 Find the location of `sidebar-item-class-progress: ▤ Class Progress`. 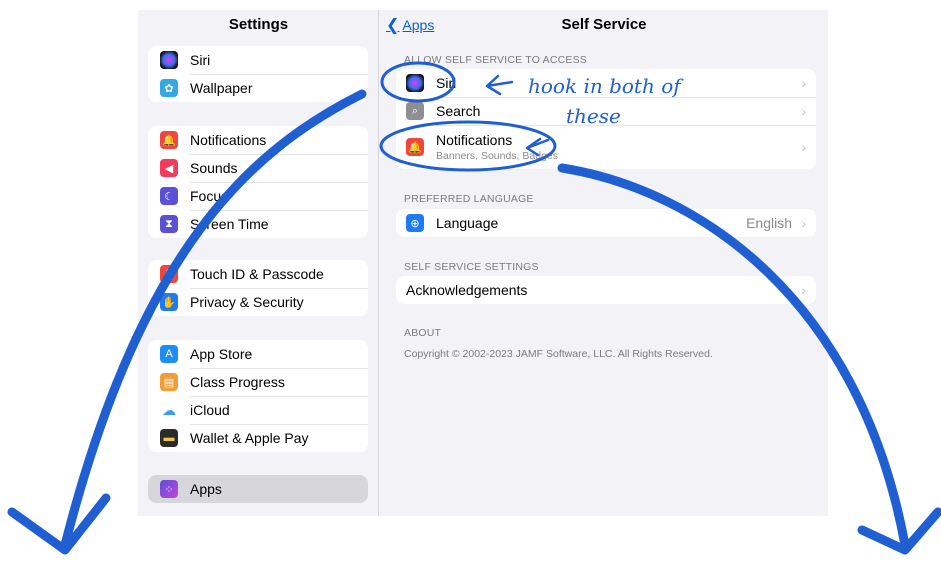

sidebar-item-class-progress: ▤ Class Progress is located at coordinates (258, 382).